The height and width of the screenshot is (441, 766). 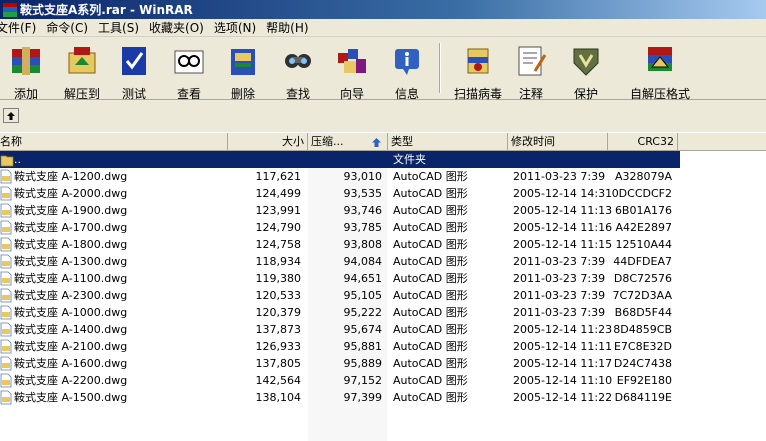 What do you see at coordinates (71, 346) in the screenshot?
I see `file-name: 鞍式支座 A-2100.dwg` at bounding box center [71, 346].